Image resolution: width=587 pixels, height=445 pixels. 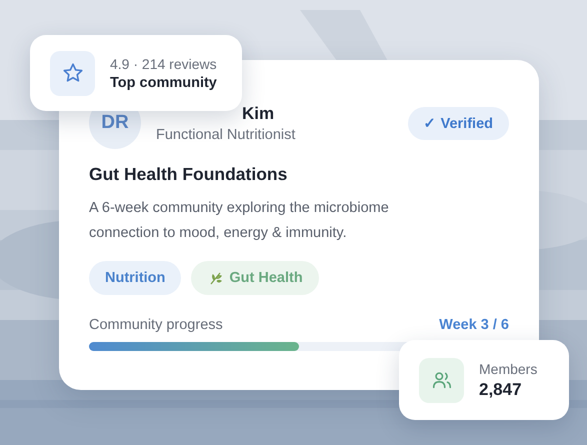 What do you see at coordinates (73, 73) in the screenshot?
I see `star-icon` at bounding box center [73, 73].